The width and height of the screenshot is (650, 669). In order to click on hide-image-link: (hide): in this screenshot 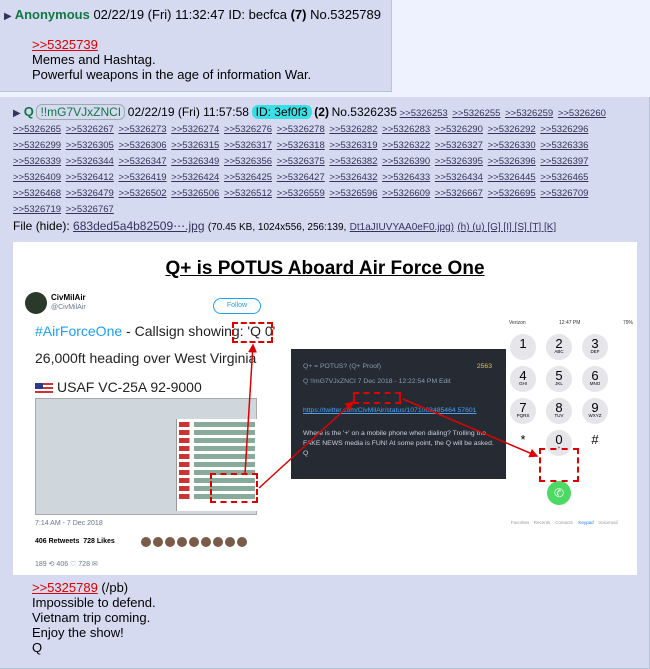, I will do `click(53, 226)`.